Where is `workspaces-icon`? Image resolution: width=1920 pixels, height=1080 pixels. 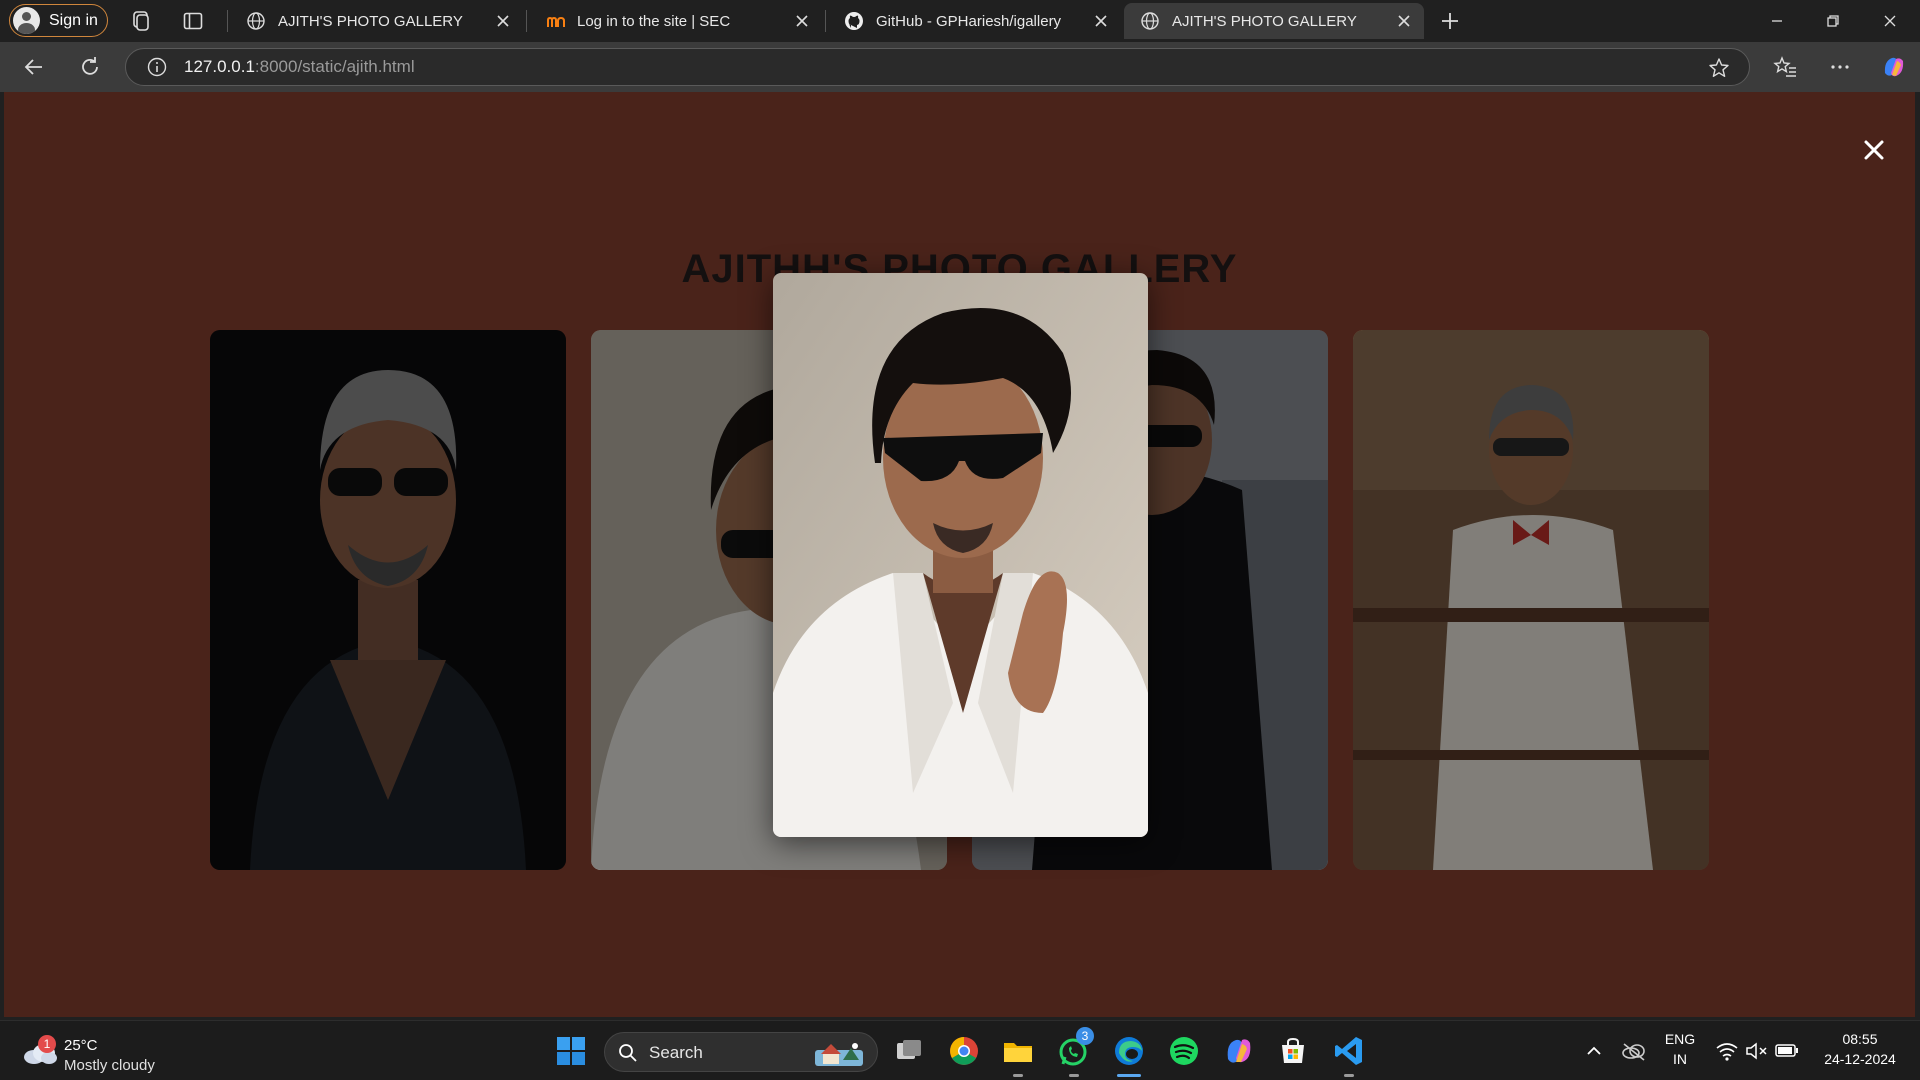
workspaces-icon is located at coordinates (141, 21).